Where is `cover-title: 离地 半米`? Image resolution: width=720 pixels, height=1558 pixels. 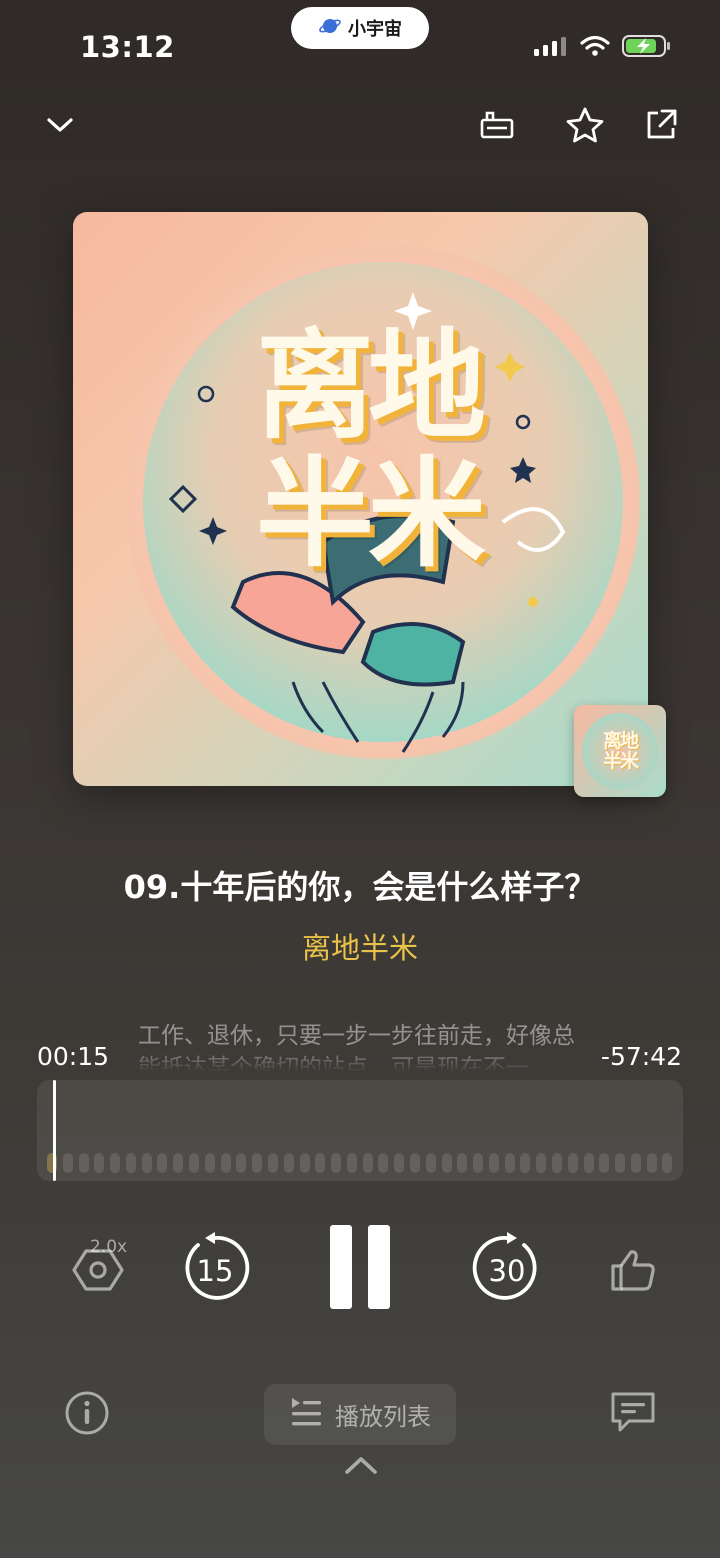 cover-title: 离地 半米 is located at coordinates (368, 450).